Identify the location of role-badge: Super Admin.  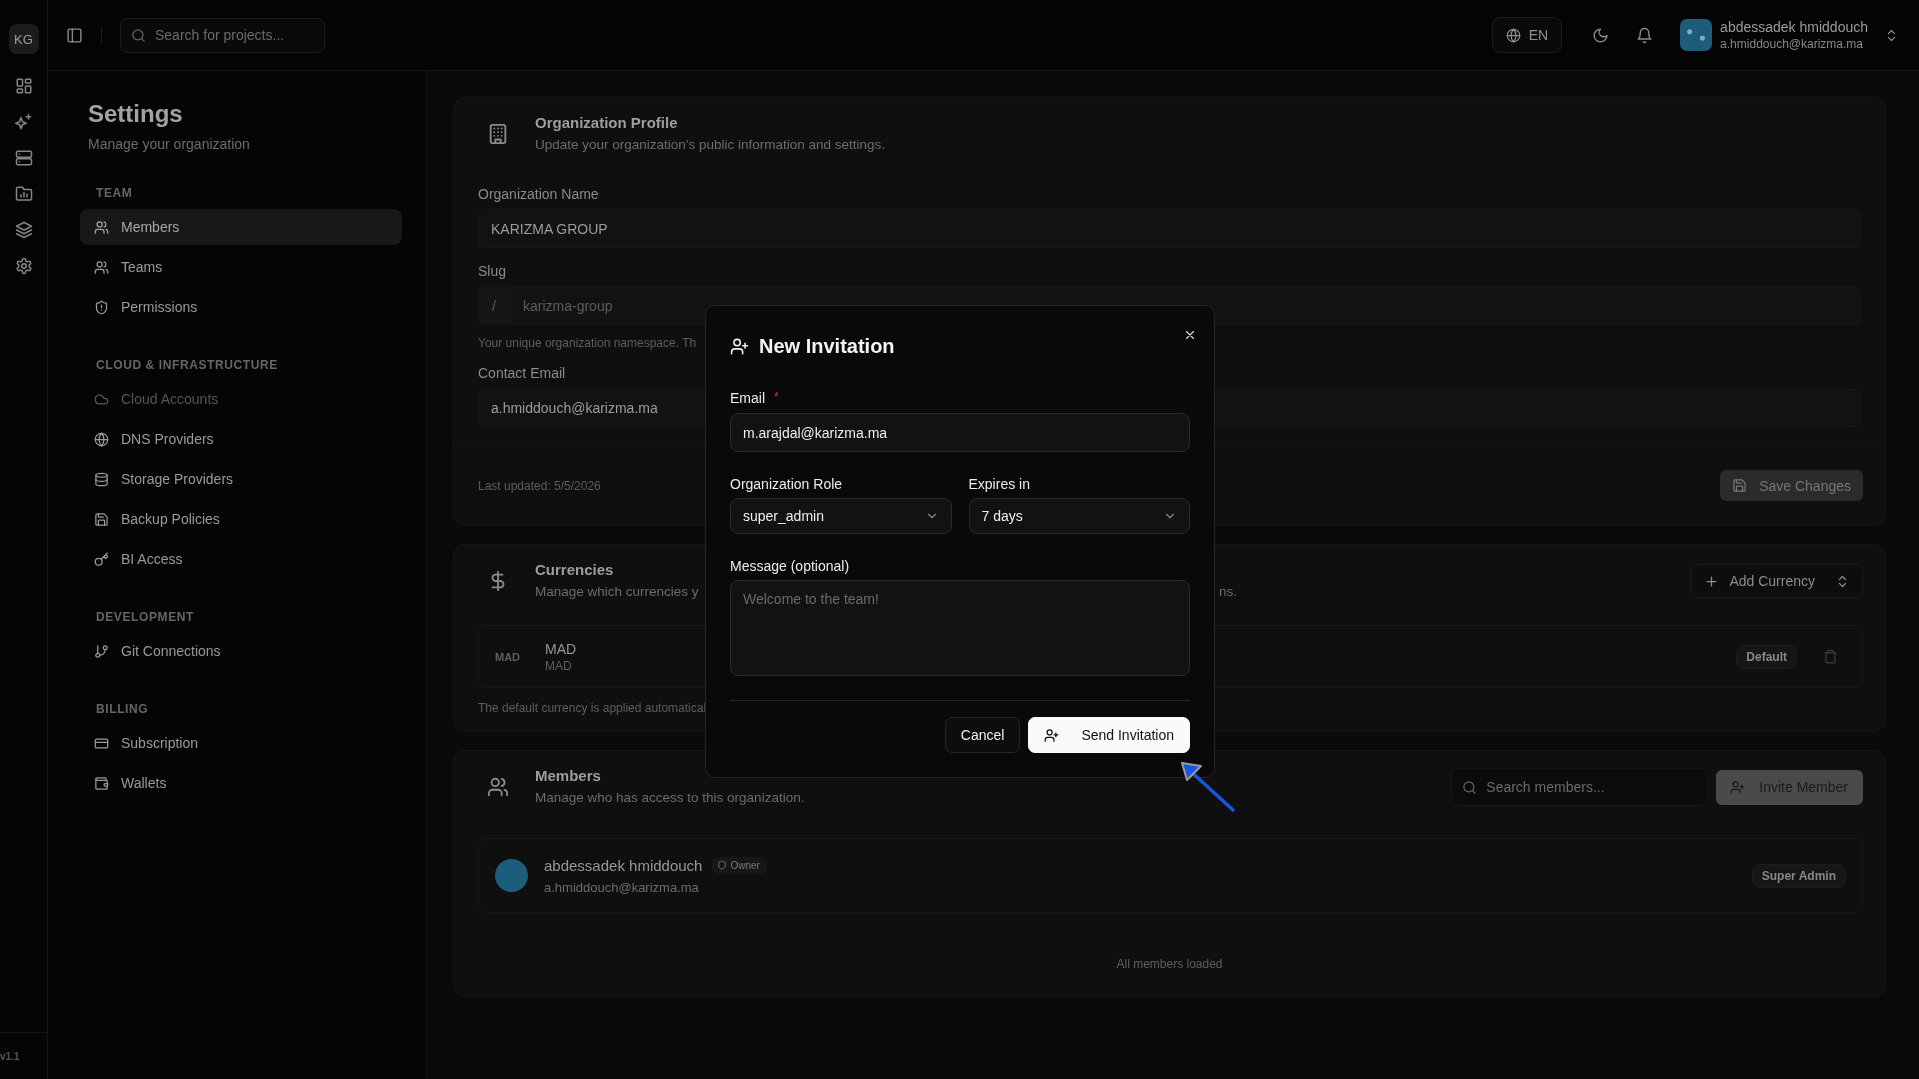
(1798, 875).